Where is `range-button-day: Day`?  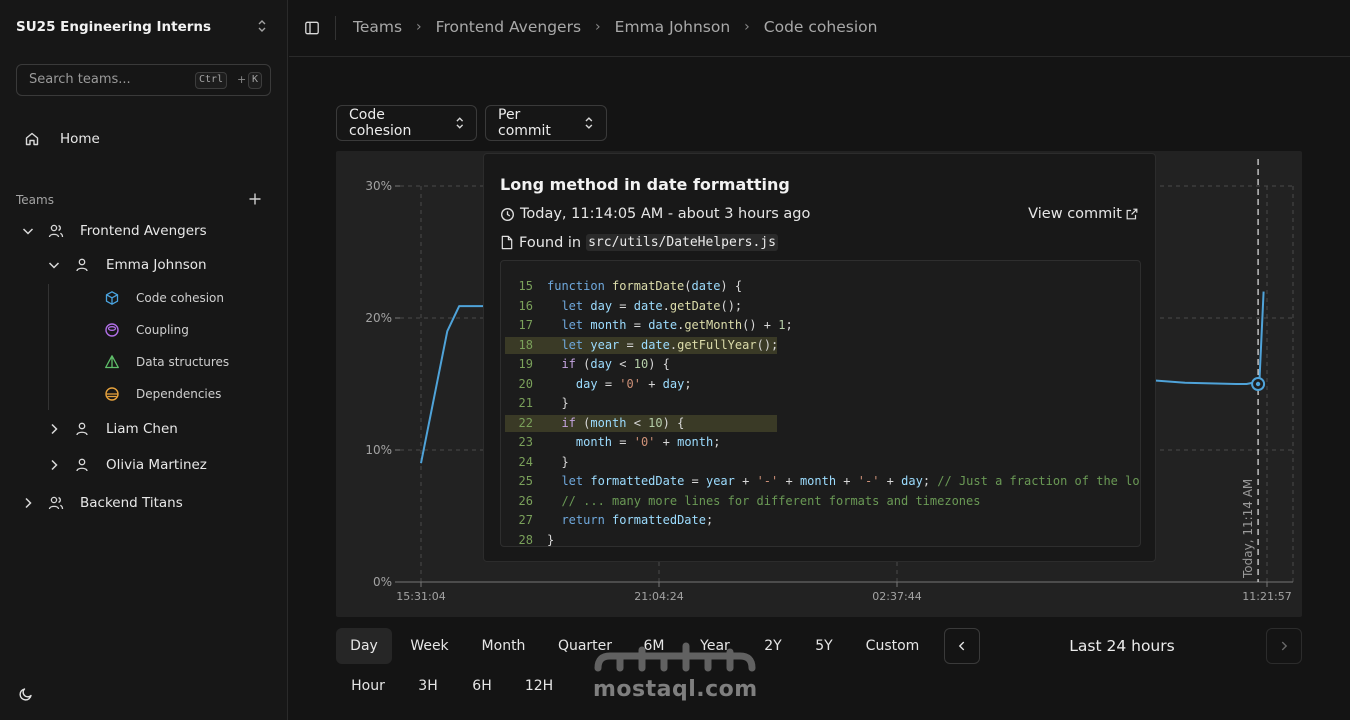 range-button-day: Day is located at coordinates (364, 646).